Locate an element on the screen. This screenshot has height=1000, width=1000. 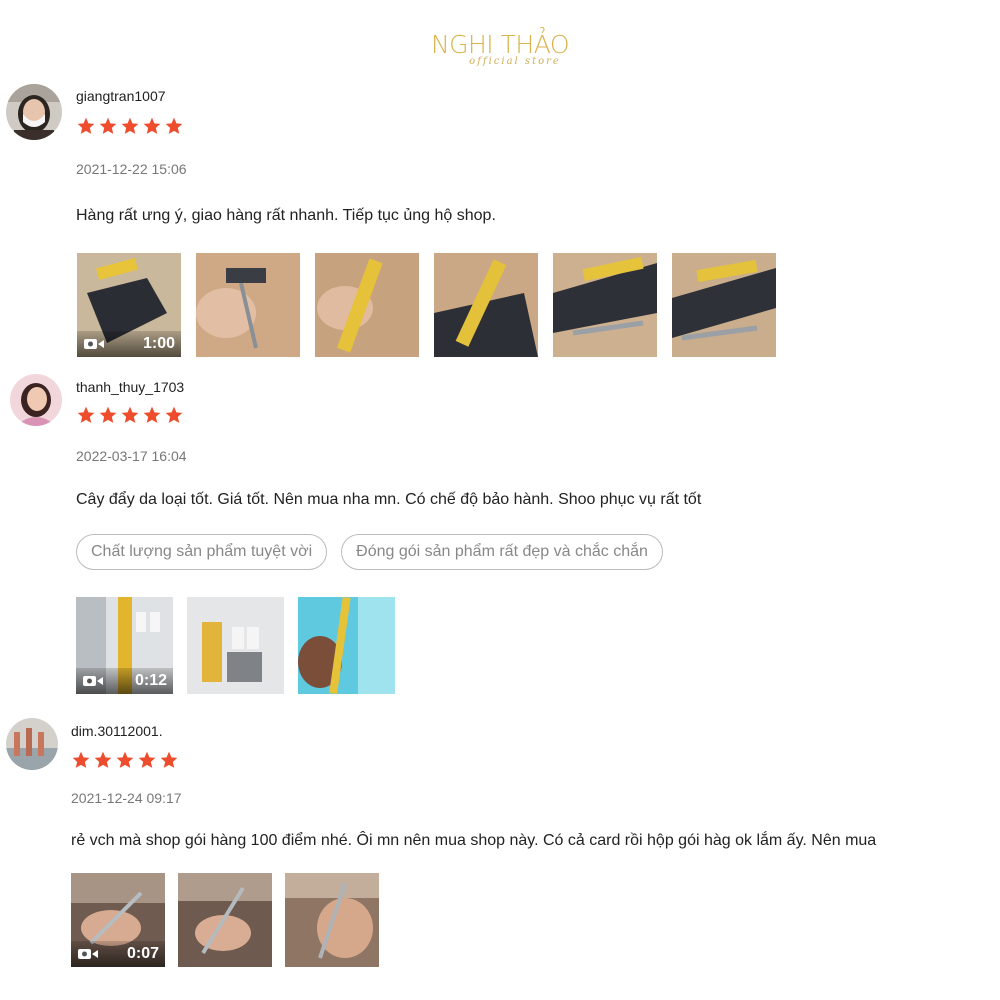
video-overlay: 0:12 is located at coordinates (124, 681).